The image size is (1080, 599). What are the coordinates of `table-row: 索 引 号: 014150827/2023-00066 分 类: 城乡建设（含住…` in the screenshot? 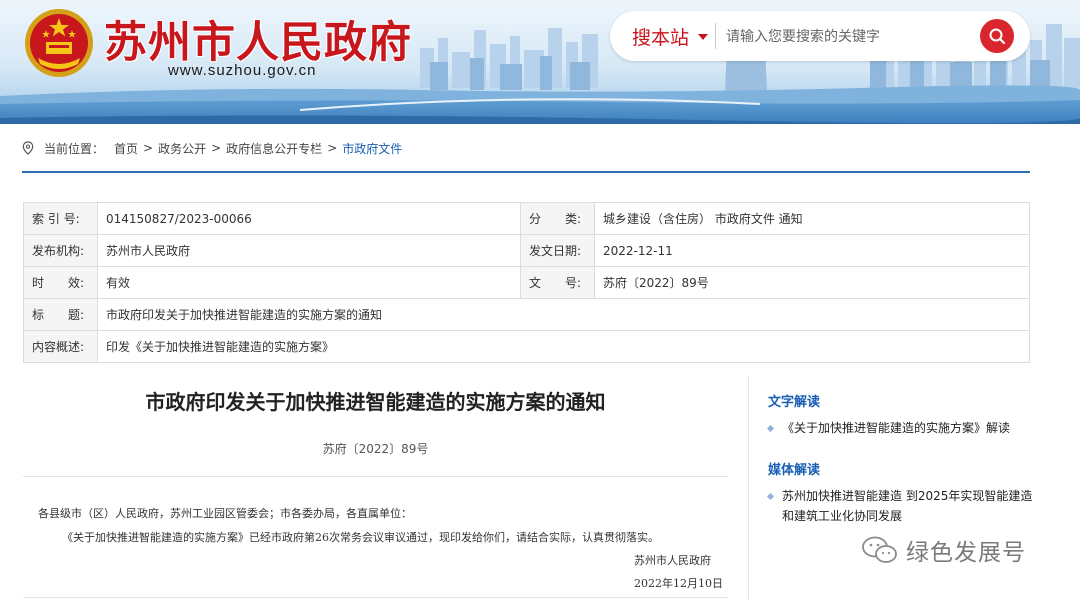 It's located at (526, 218).